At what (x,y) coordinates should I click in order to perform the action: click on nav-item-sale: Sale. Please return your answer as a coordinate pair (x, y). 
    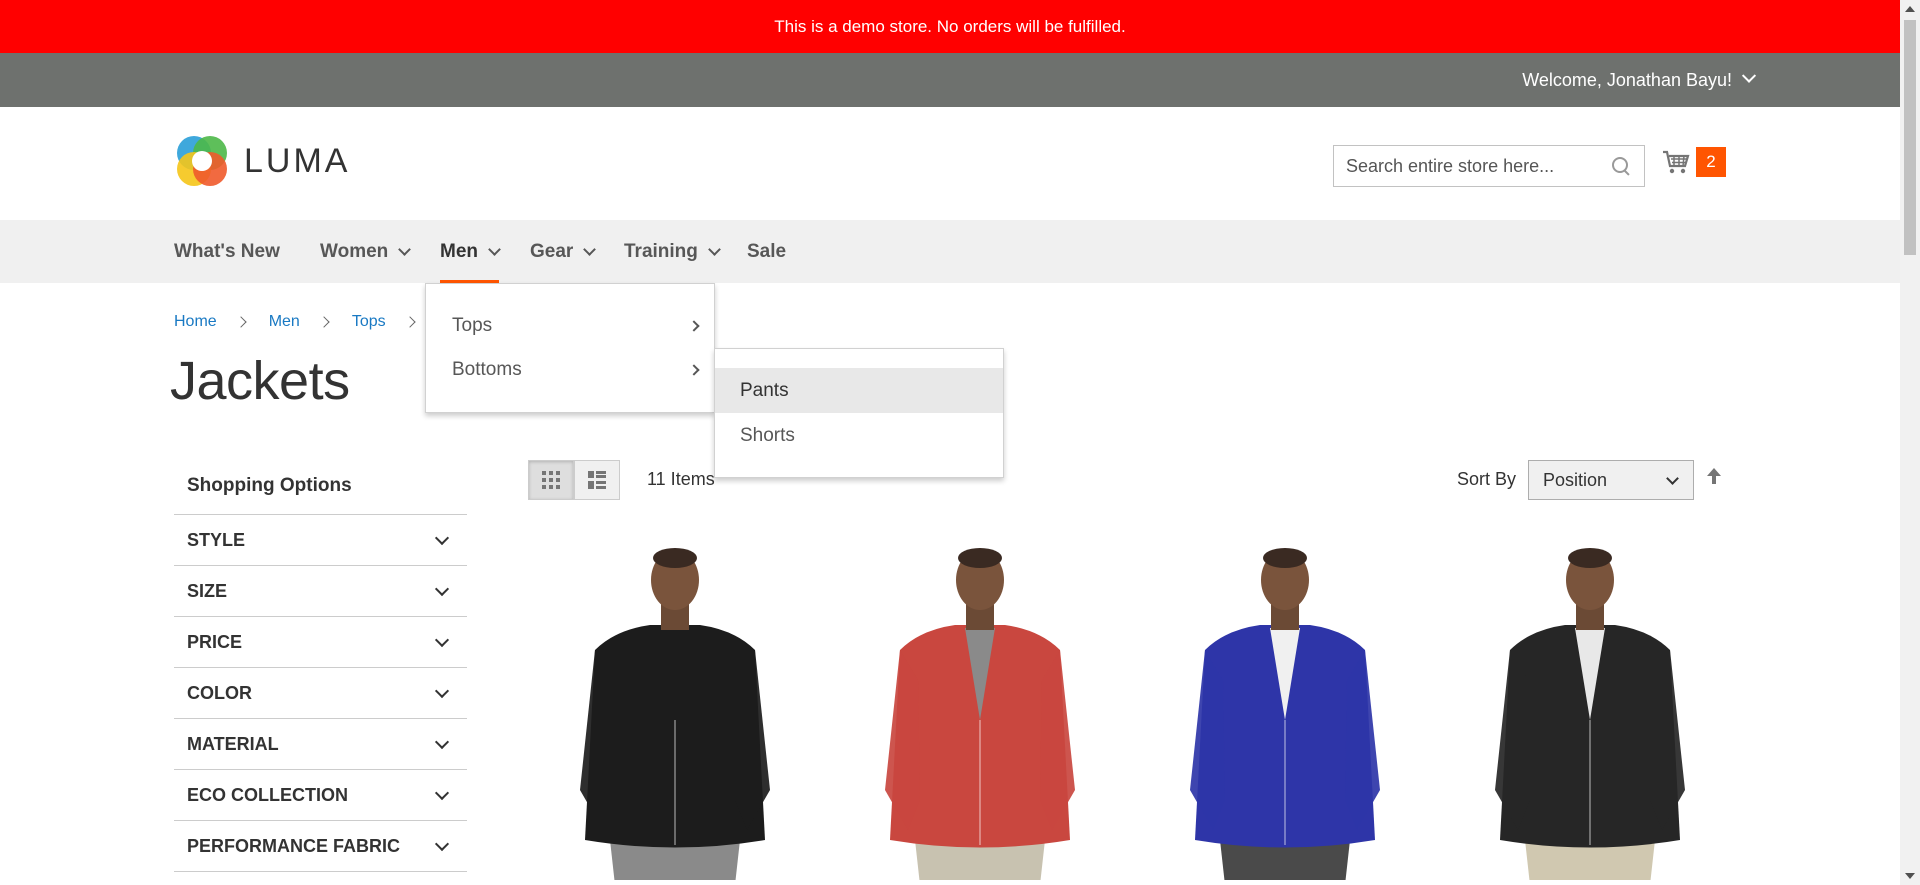
    Looking at the image, I should click on (766, 251).